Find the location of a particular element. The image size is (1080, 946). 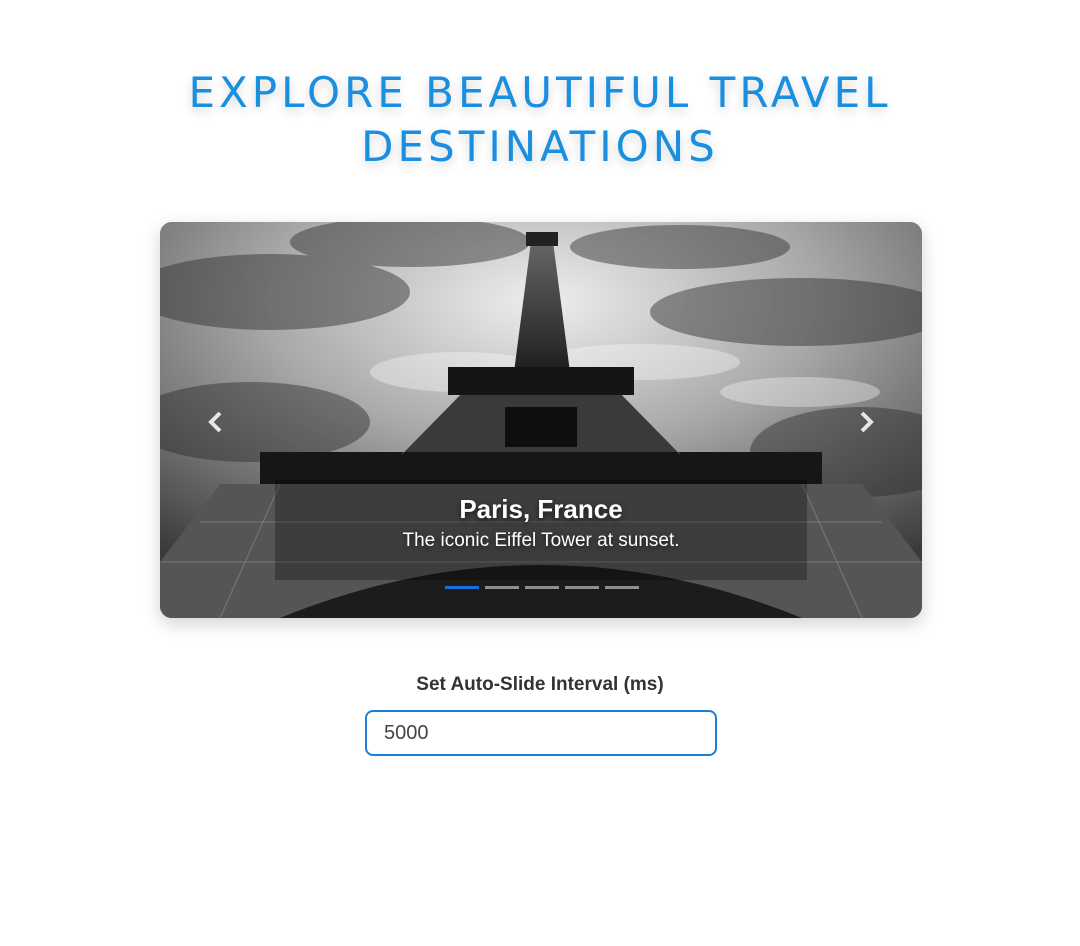

page-title-line-2: DESTINATIONS is located at coordinates (540, 146).